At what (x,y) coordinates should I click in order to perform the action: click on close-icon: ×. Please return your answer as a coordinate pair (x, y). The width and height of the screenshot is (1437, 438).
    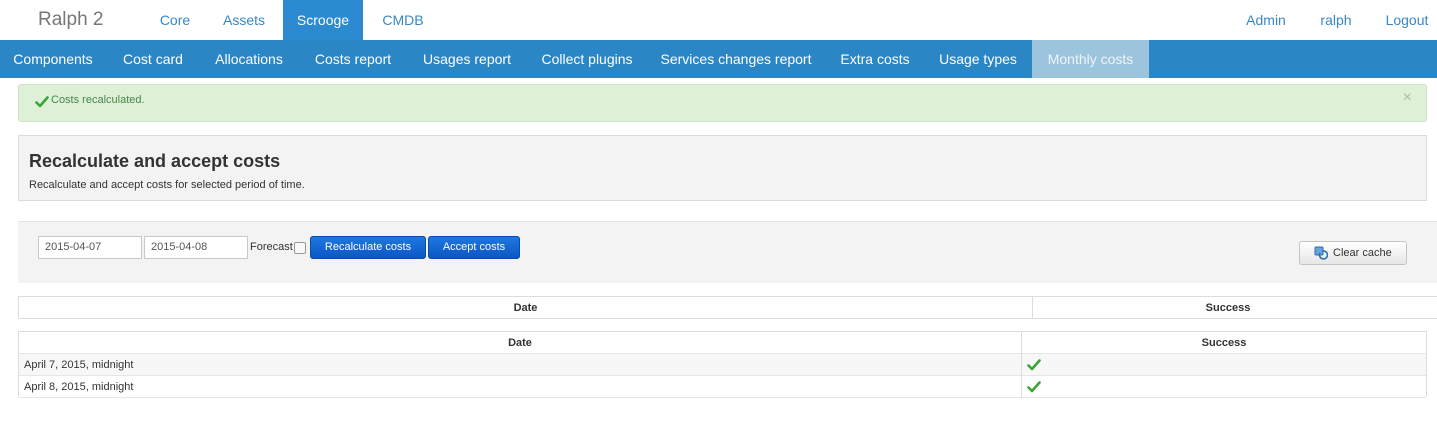
    Looking at the image, I should click on (1407, 98).